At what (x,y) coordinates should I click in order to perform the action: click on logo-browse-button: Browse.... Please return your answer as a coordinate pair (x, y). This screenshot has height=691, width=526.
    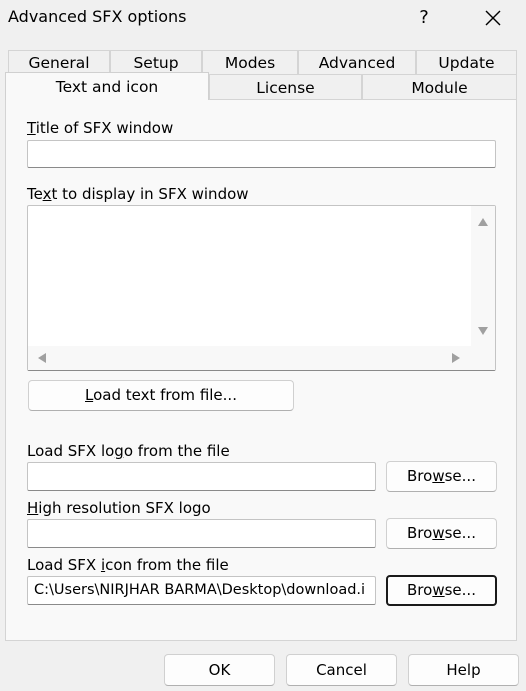
    Looking at the image, I should click on (441, 476).